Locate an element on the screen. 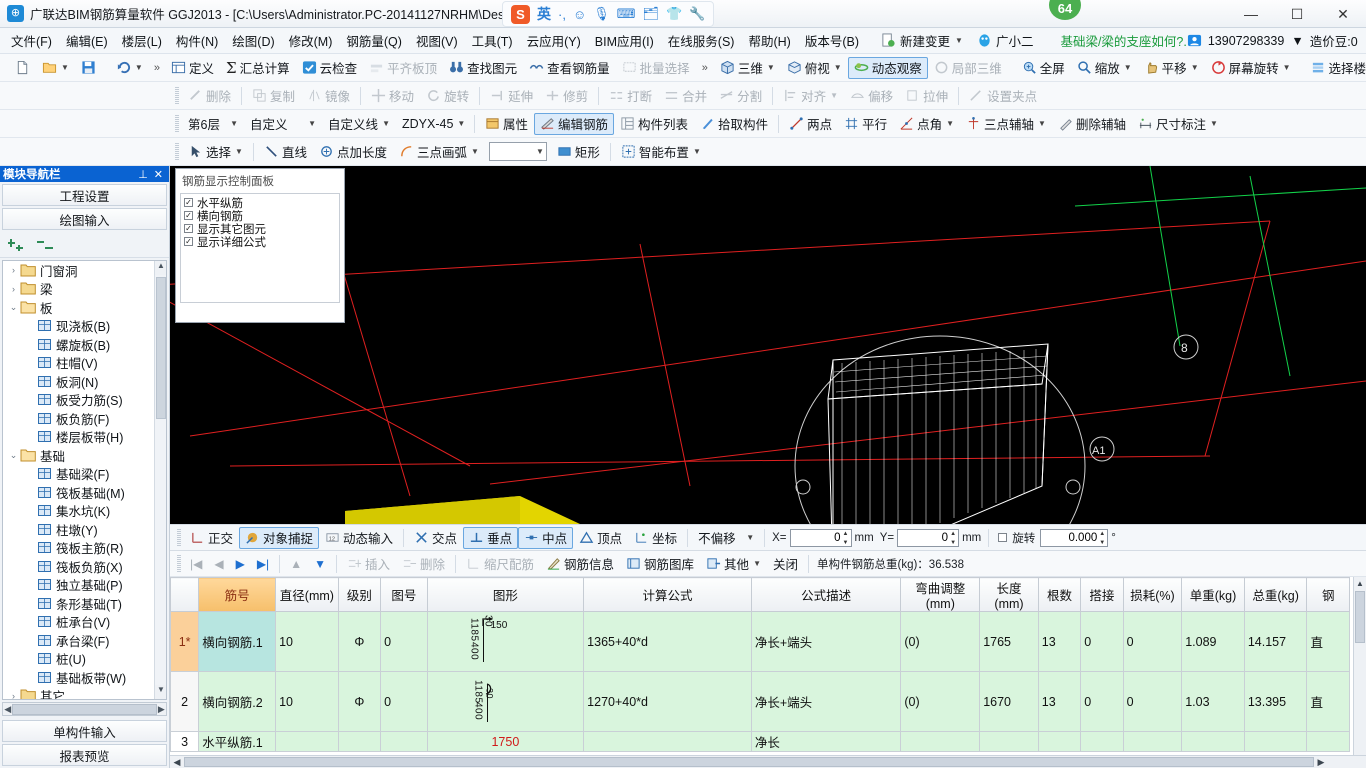 The height and width of the screenshot is (768, 1366). smart-layout-chevron-down-icon: ▼ is located at coordinates (697, 151).